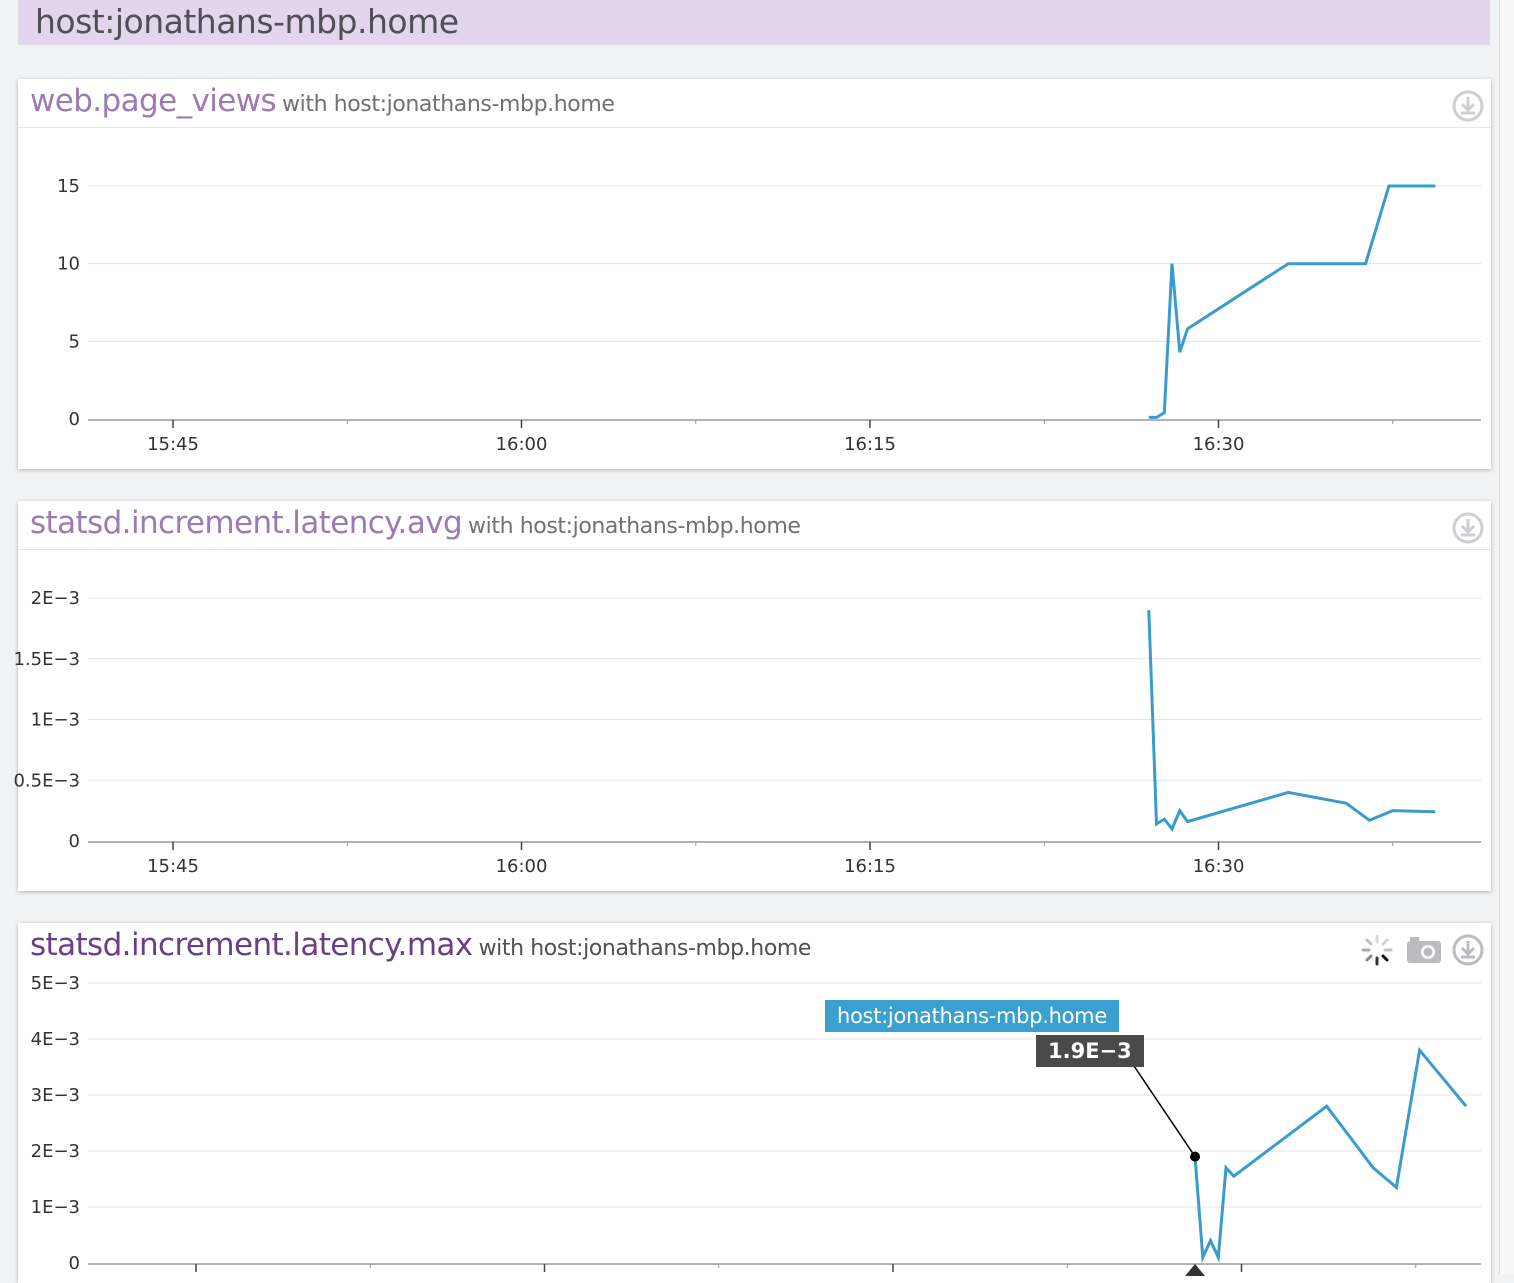 The image size is (1514, 1283). I want to click on y-tick-label: 0.5E−3, so click(46, 780).